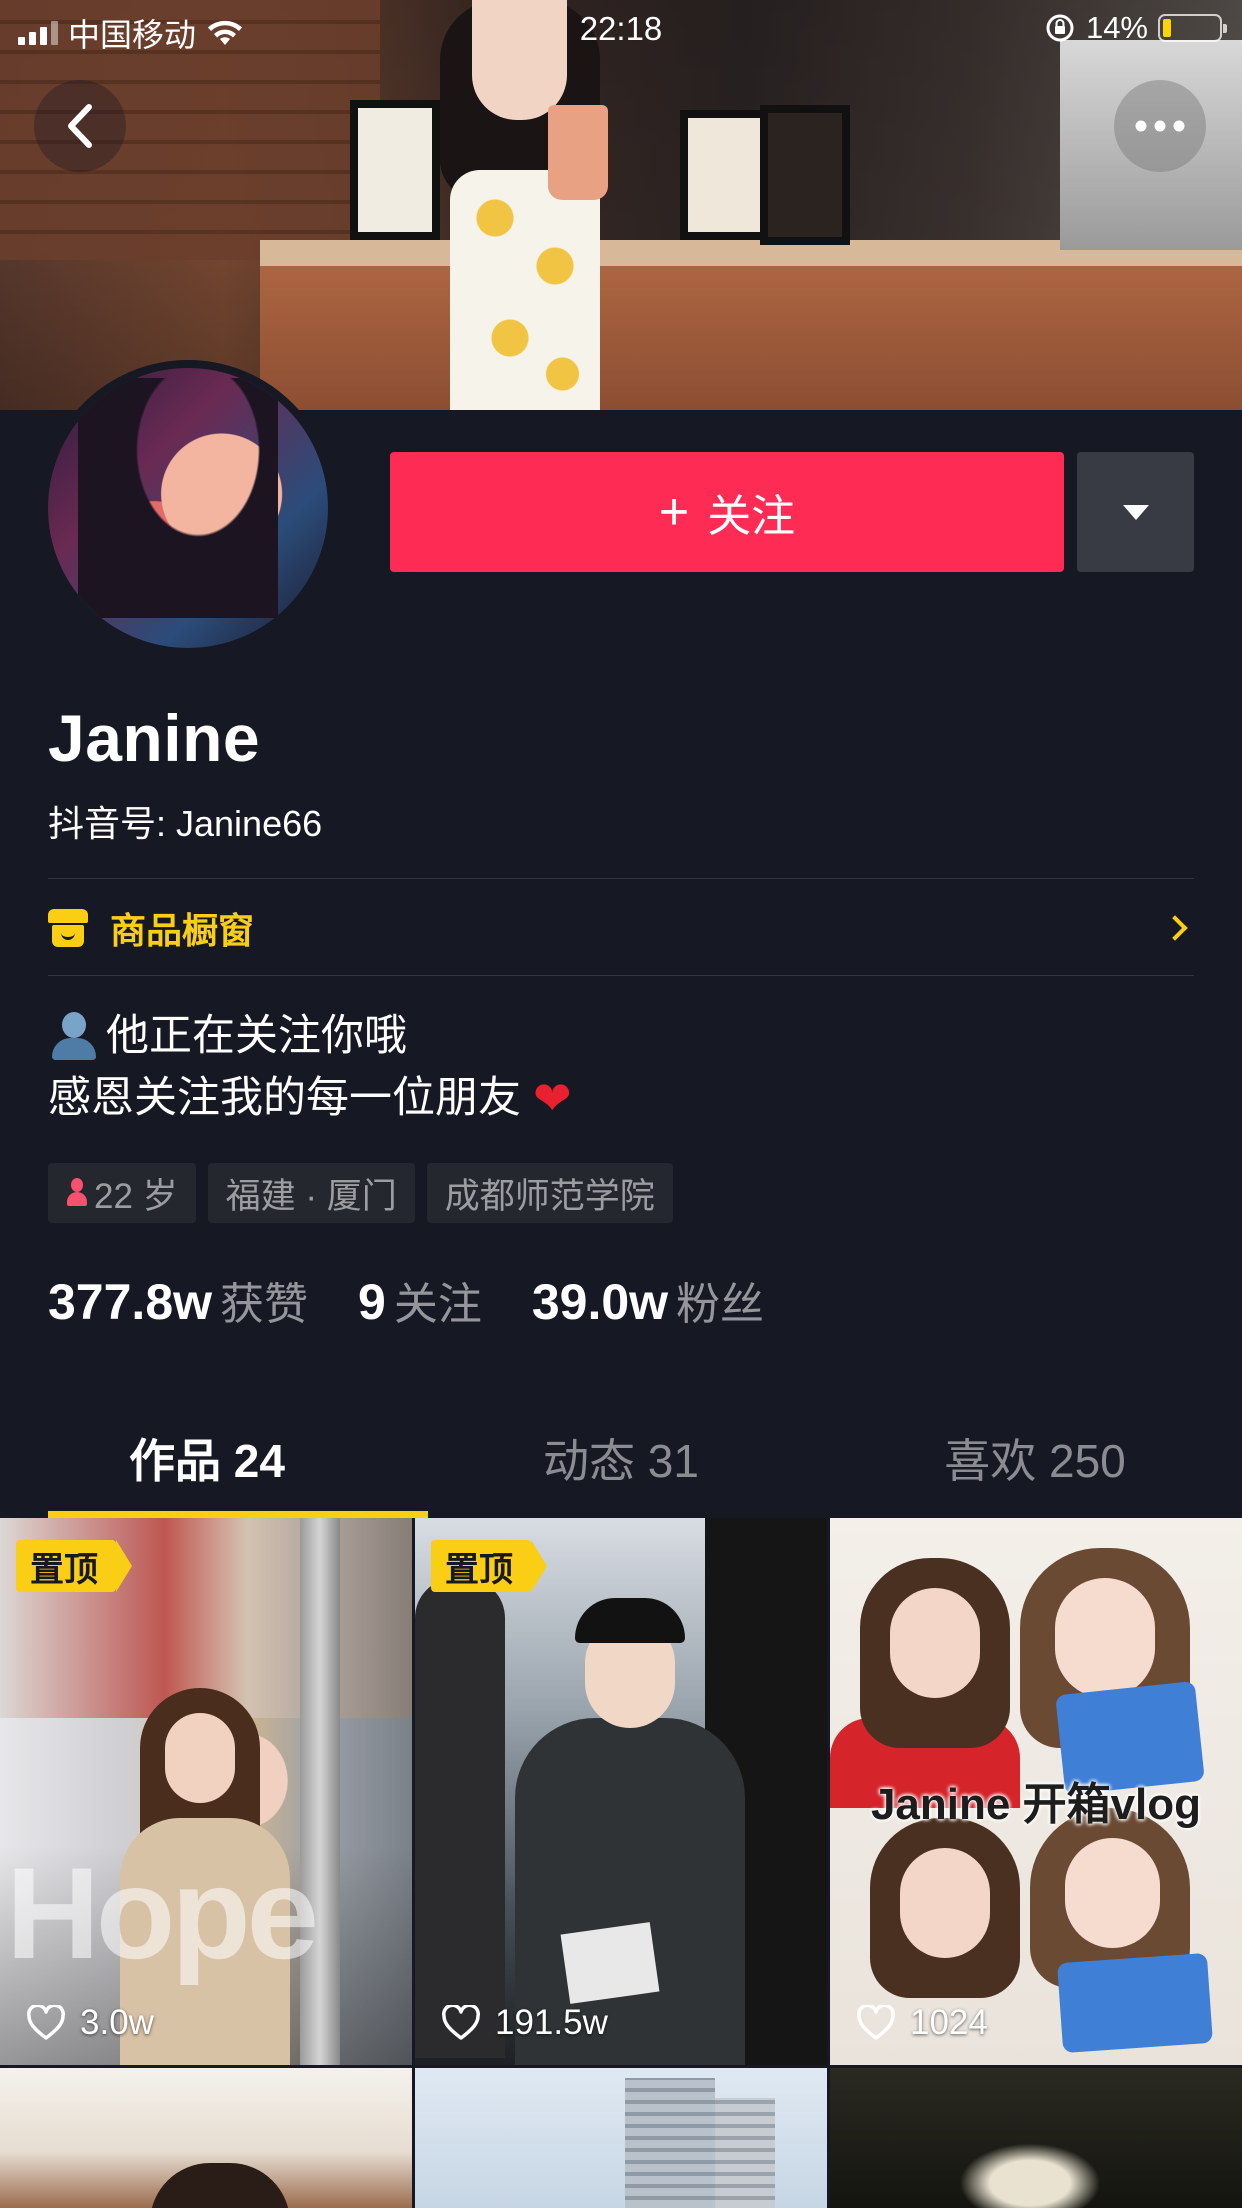 This screenshot has width=1242, height=2208. I want to click on following-stat: 9 关注, so click(420, 1300).